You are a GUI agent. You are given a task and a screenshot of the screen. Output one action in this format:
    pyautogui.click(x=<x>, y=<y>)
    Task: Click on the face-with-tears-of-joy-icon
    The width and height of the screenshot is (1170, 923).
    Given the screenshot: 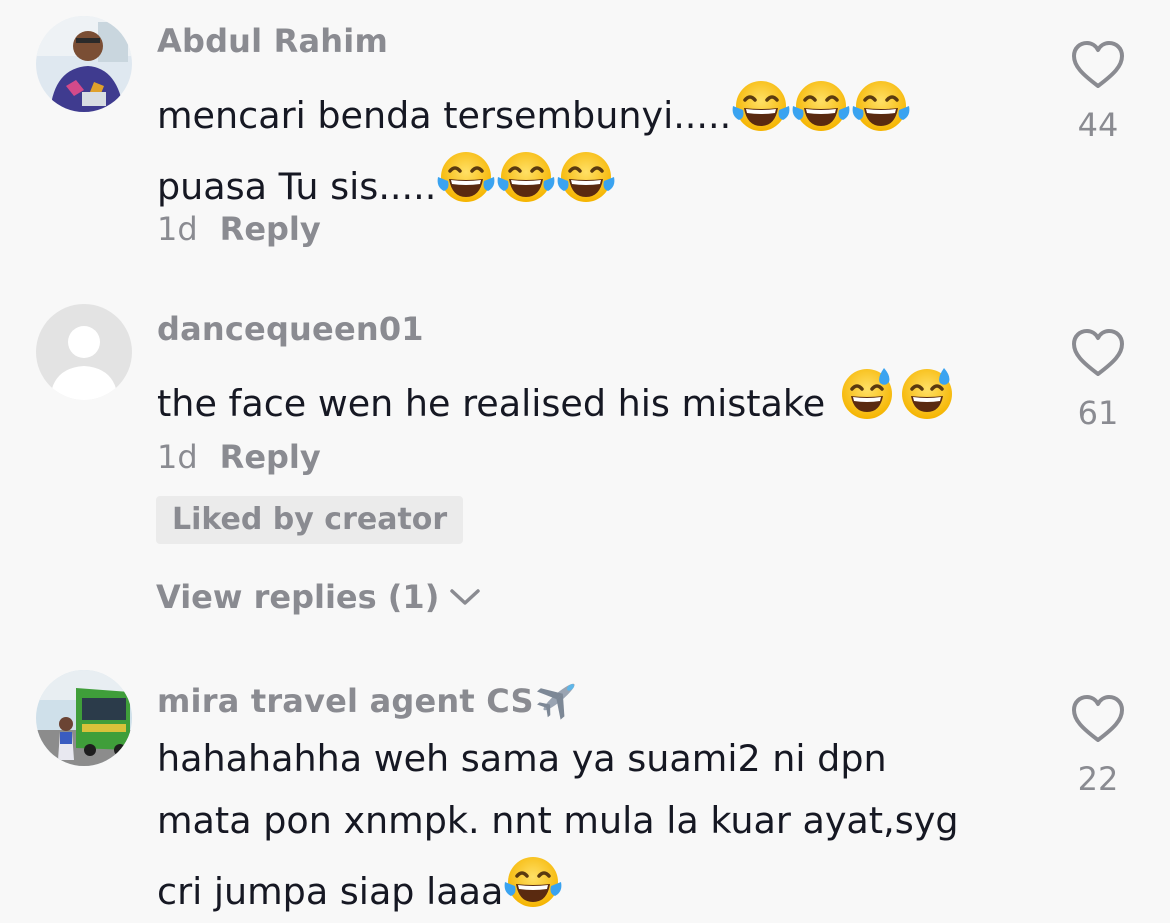 What is the action you would take?
    pyautogui.click(x=533, y=882)
    